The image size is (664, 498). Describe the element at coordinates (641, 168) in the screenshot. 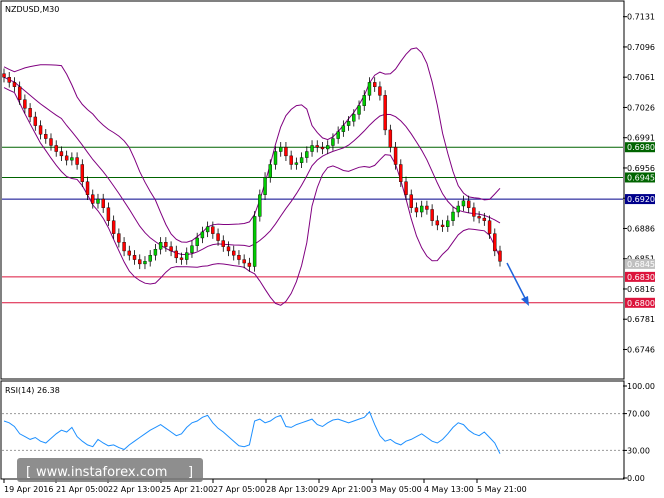

I see `price-tick-label-5: 0.6956` at that location.